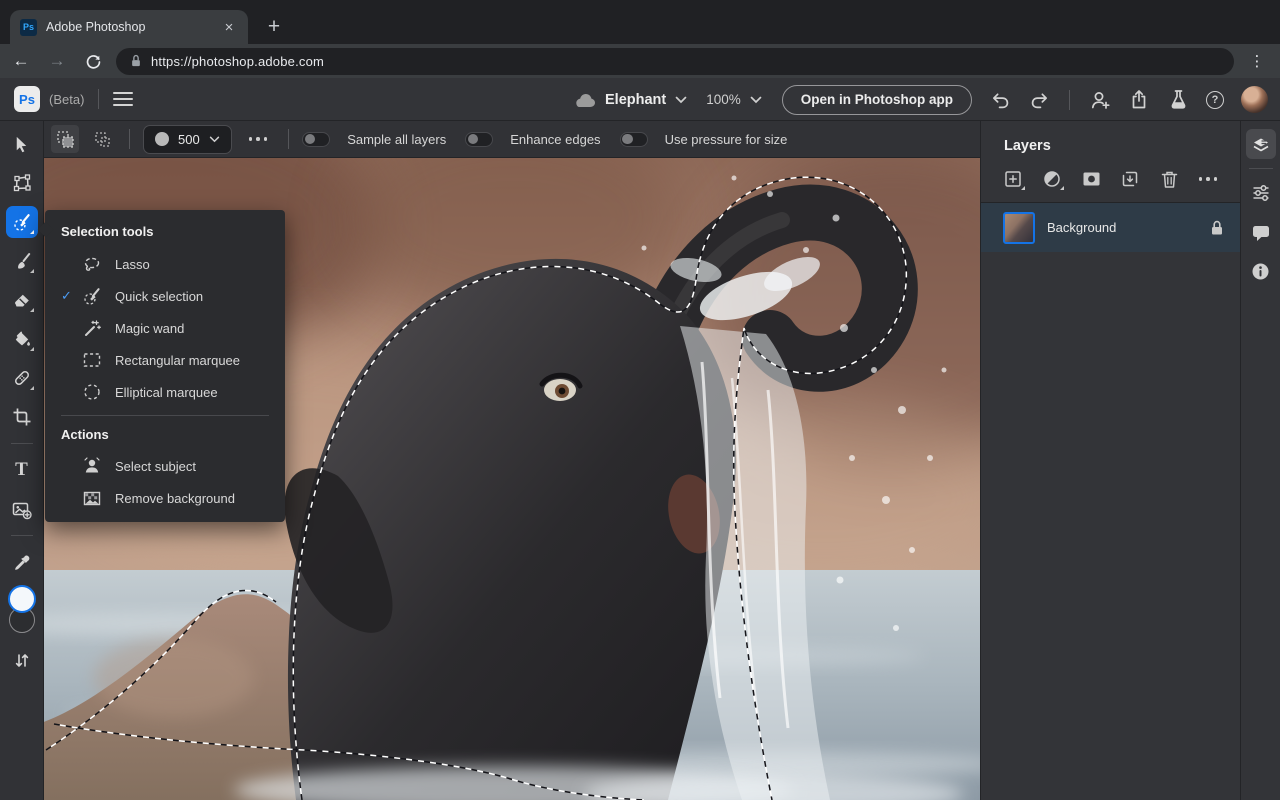 The image size is (1280, 800). What do you see at coordinates (675, 61) in the screenshot?
I see `address-bar: https://photoshop.adobe.com` at bounding box center [675, 61].